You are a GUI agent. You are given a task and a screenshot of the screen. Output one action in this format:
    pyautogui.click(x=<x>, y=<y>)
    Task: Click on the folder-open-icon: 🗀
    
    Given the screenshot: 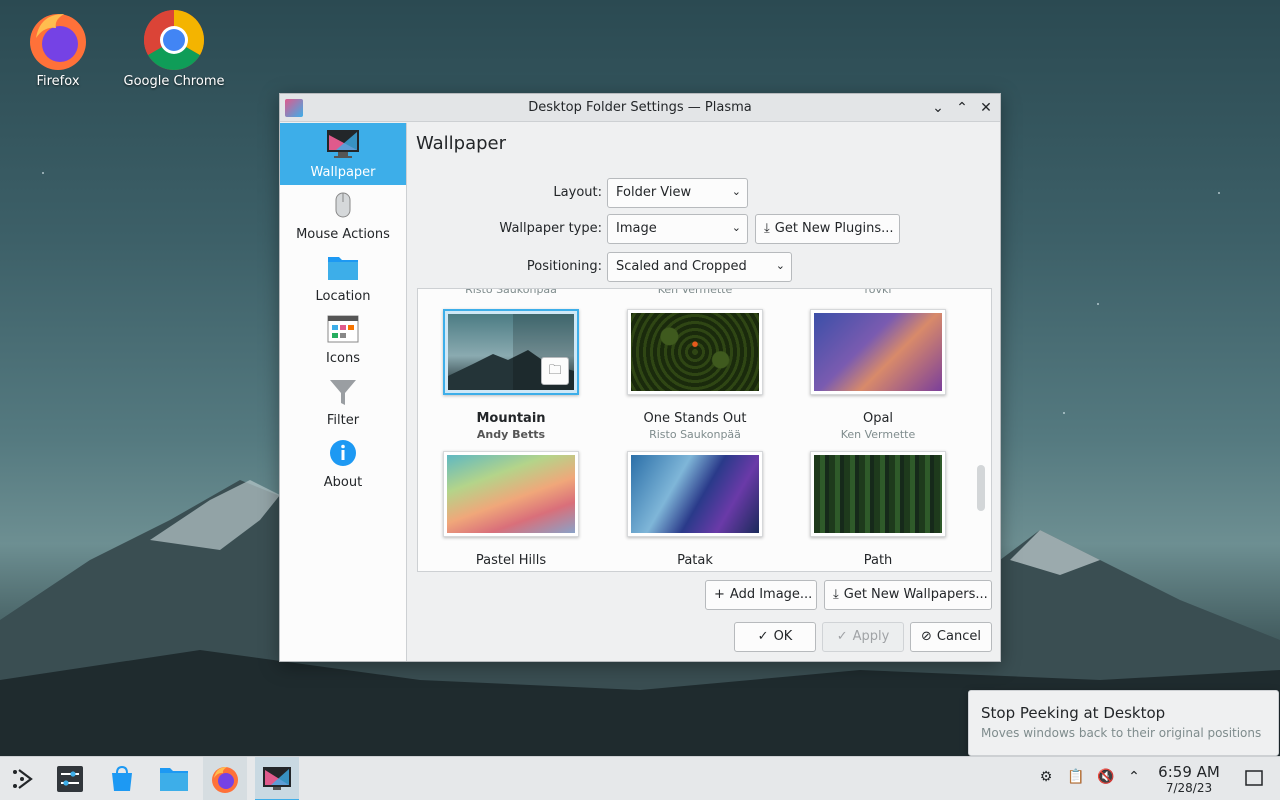 What is the action you would take?
    pyautogui.click(x=555, y=370)
    